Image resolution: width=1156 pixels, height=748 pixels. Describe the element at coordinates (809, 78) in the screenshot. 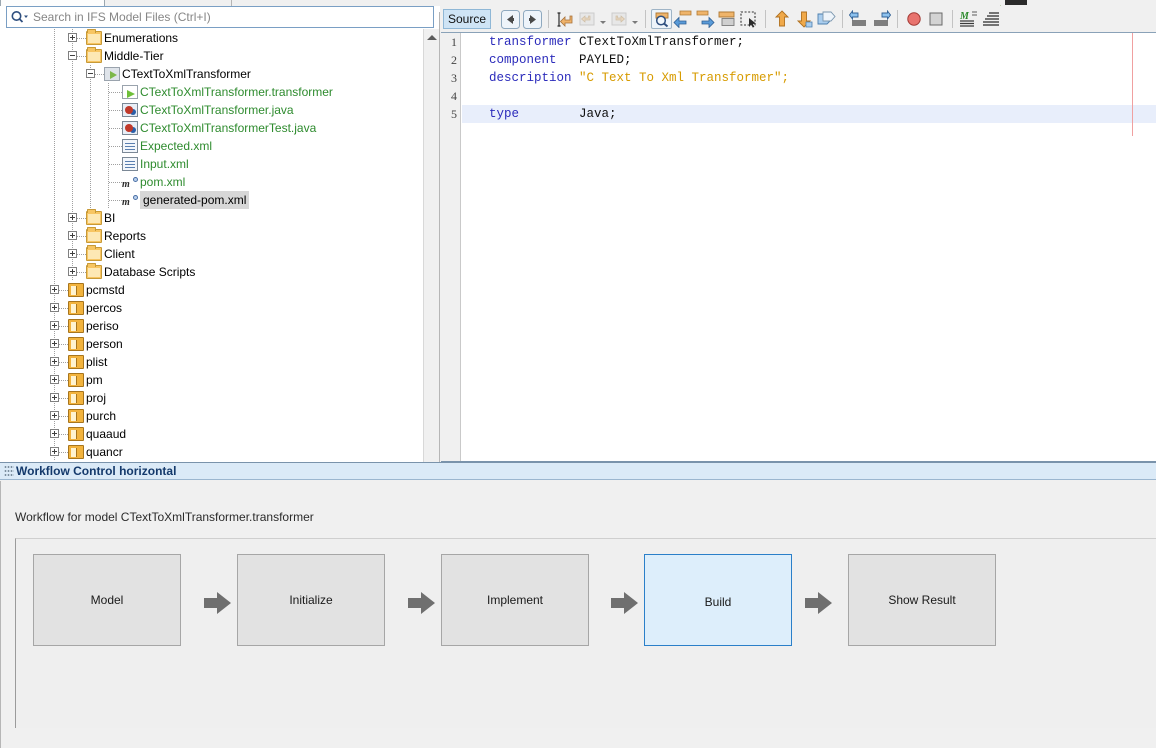

I see `code-line: description "C Text To Xml Transformer";` at that location.